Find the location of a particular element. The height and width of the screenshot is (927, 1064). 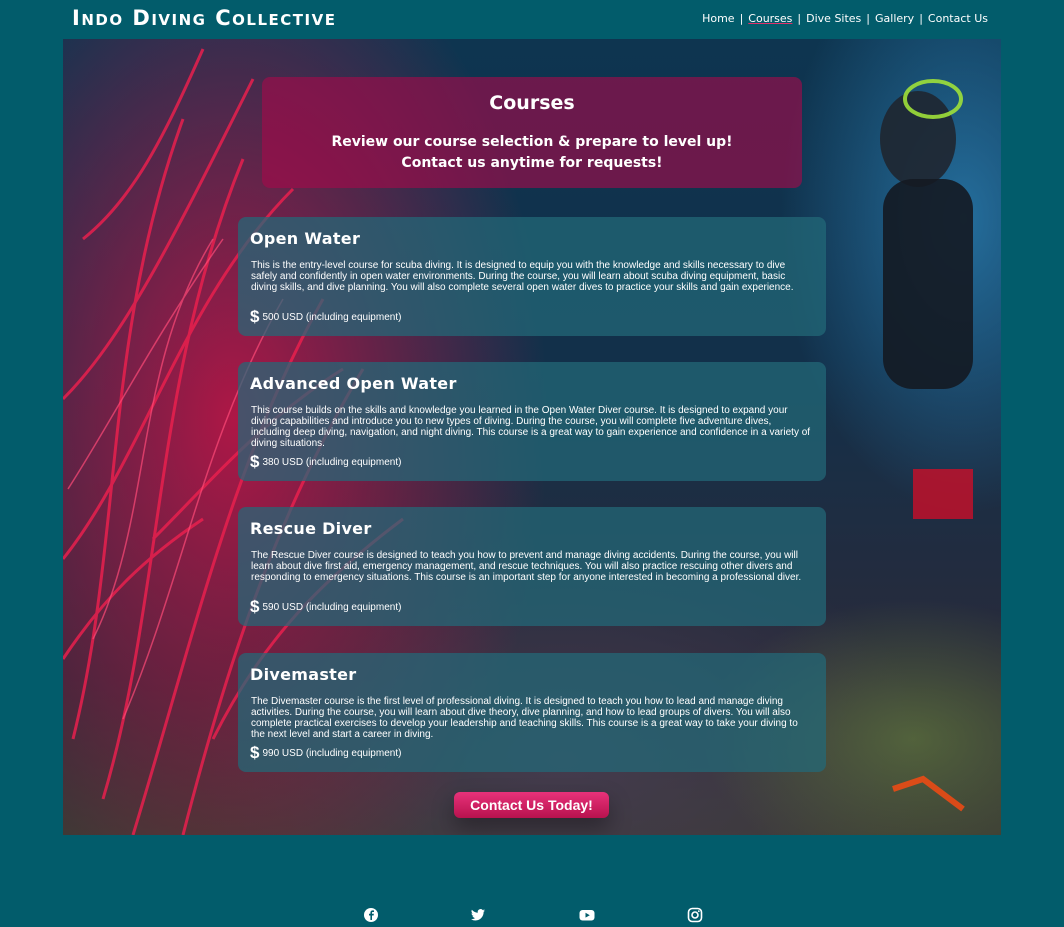

youtube-icon is located at coordinates (587, 915).